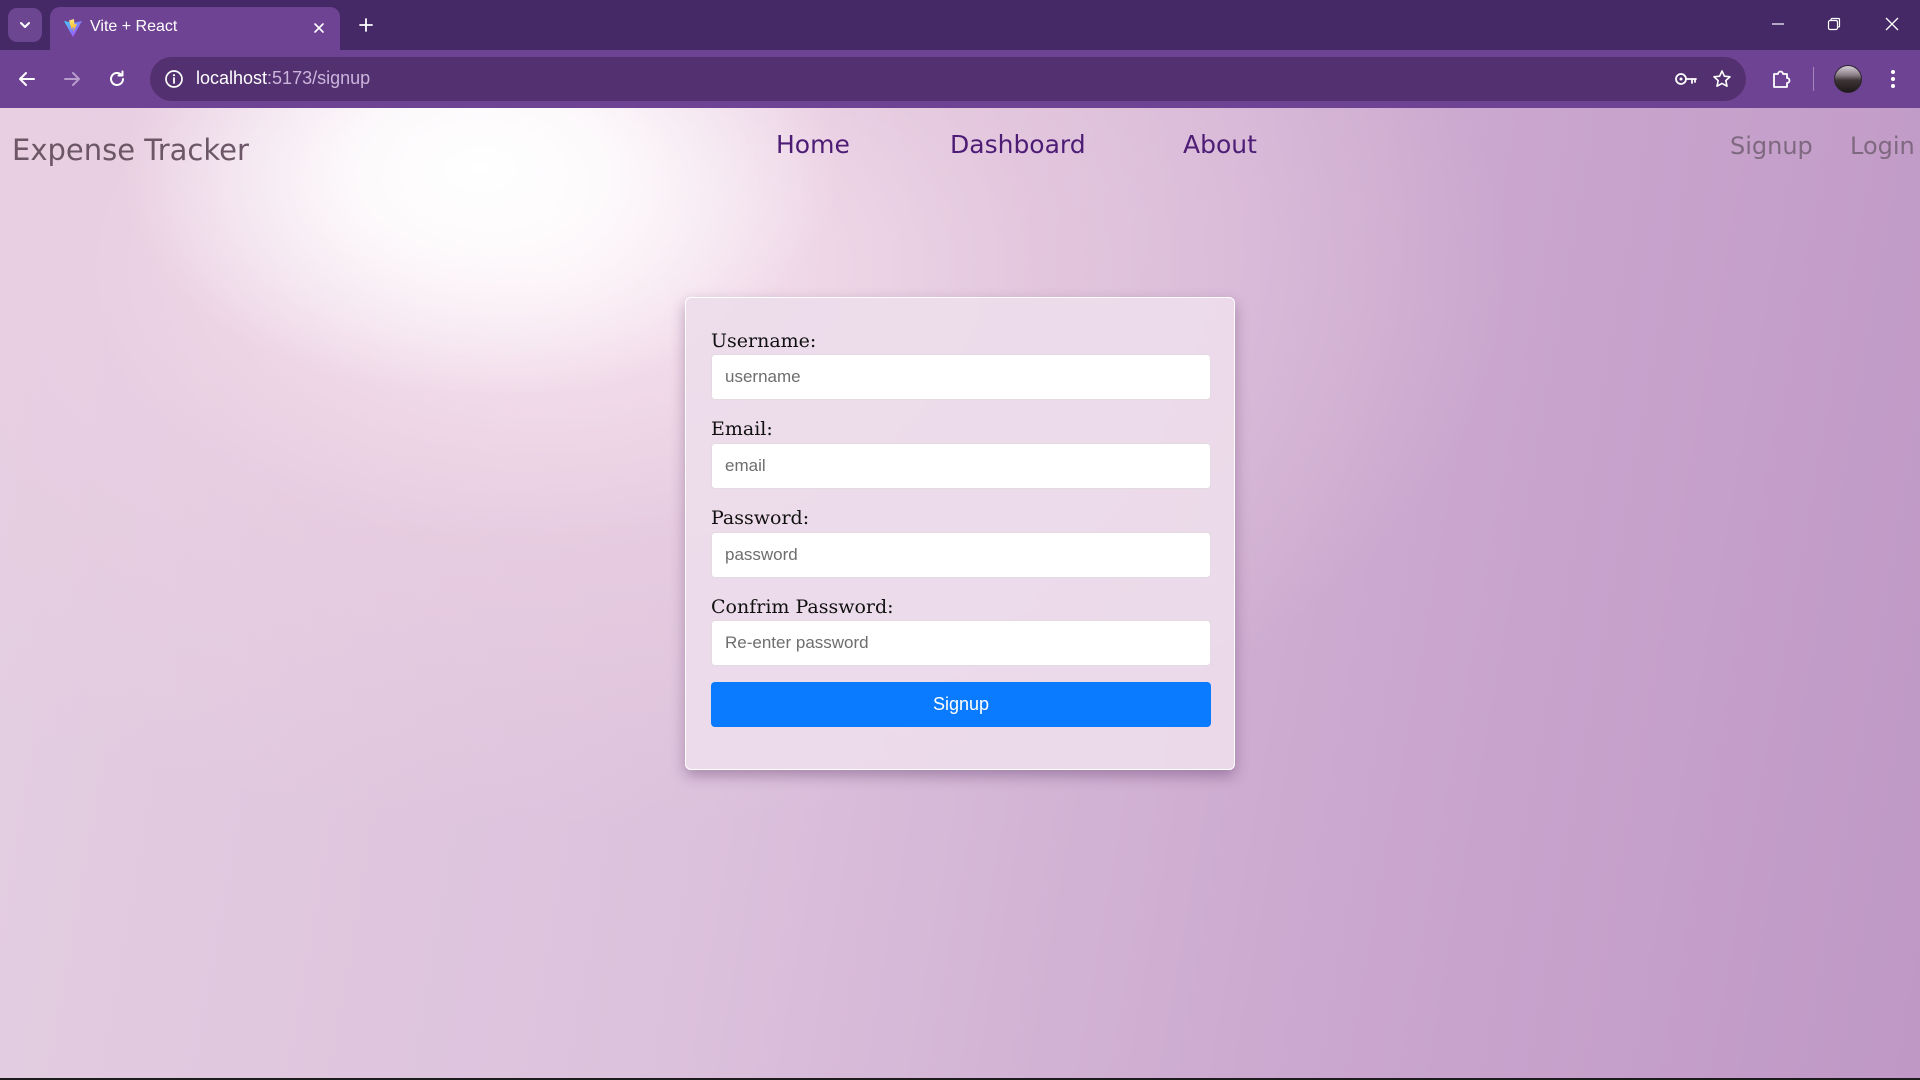 The image size is (1920, 1080). I want to click on vite-logo-icon, so click(73, 28).